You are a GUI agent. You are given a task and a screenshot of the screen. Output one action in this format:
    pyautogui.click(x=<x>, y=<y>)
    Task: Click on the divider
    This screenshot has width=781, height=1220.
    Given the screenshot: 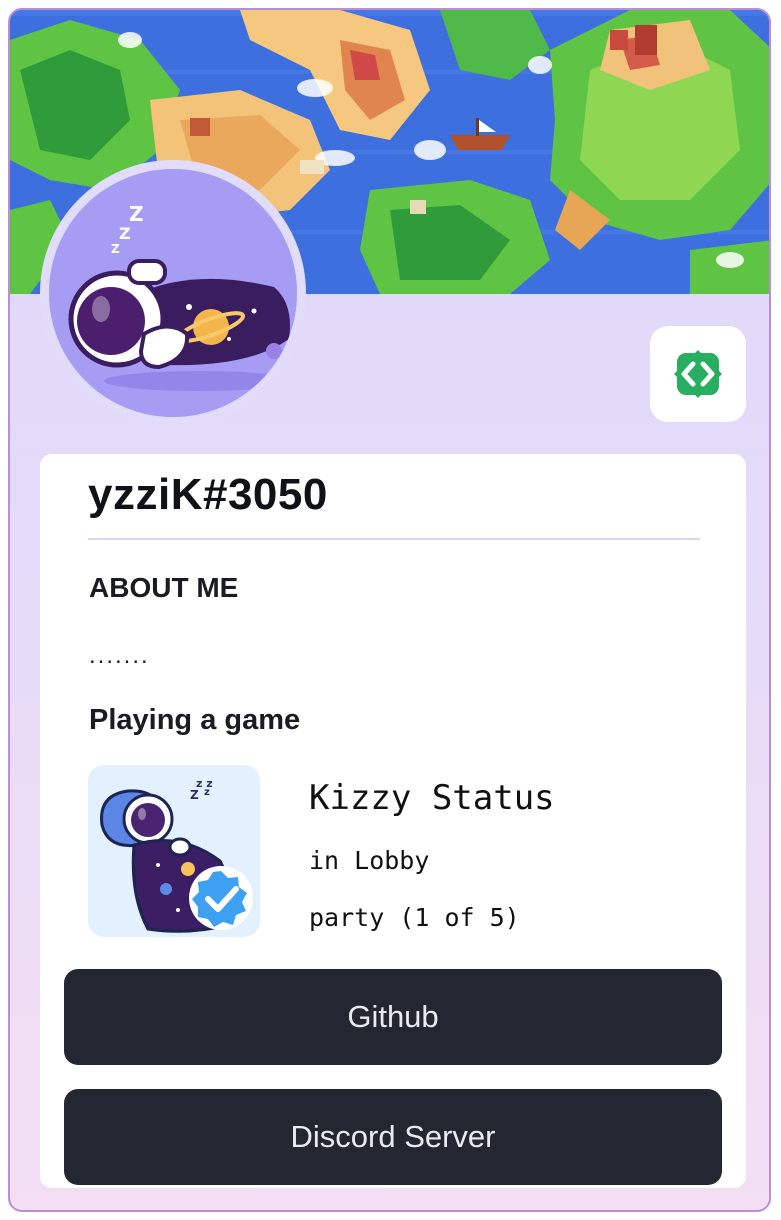 What is the action you would take?
    pyautogui.click(x=394, y=539)
    